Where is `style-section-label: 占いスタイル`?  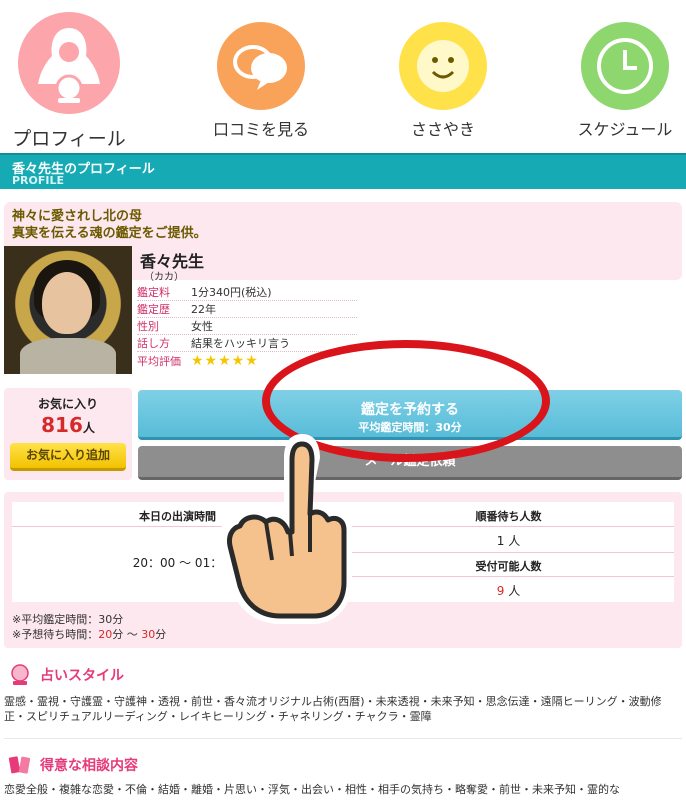
style-section-label: 占いスタイル is located at coordinates (82, 676).